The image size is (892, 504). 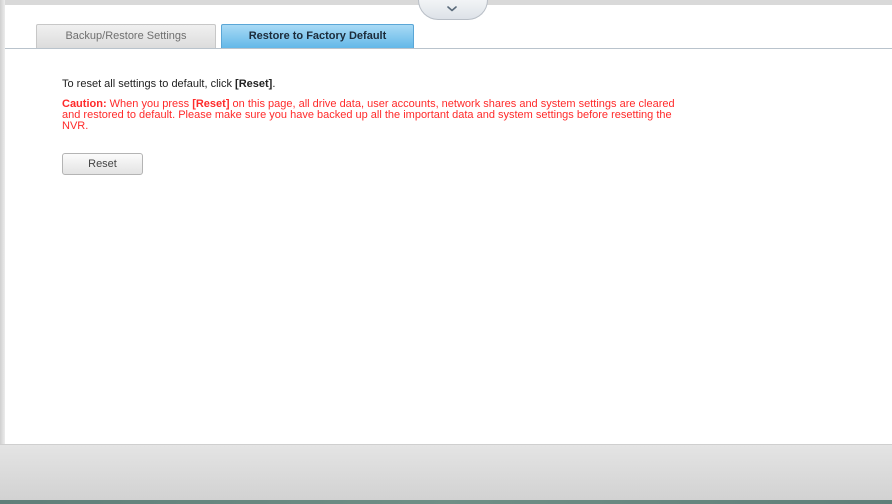 What do you see at coordinates (254, 84) in the screenshot?
I see `instruction-reset-keyword: [Reset]` at bounding box center [254, 84].